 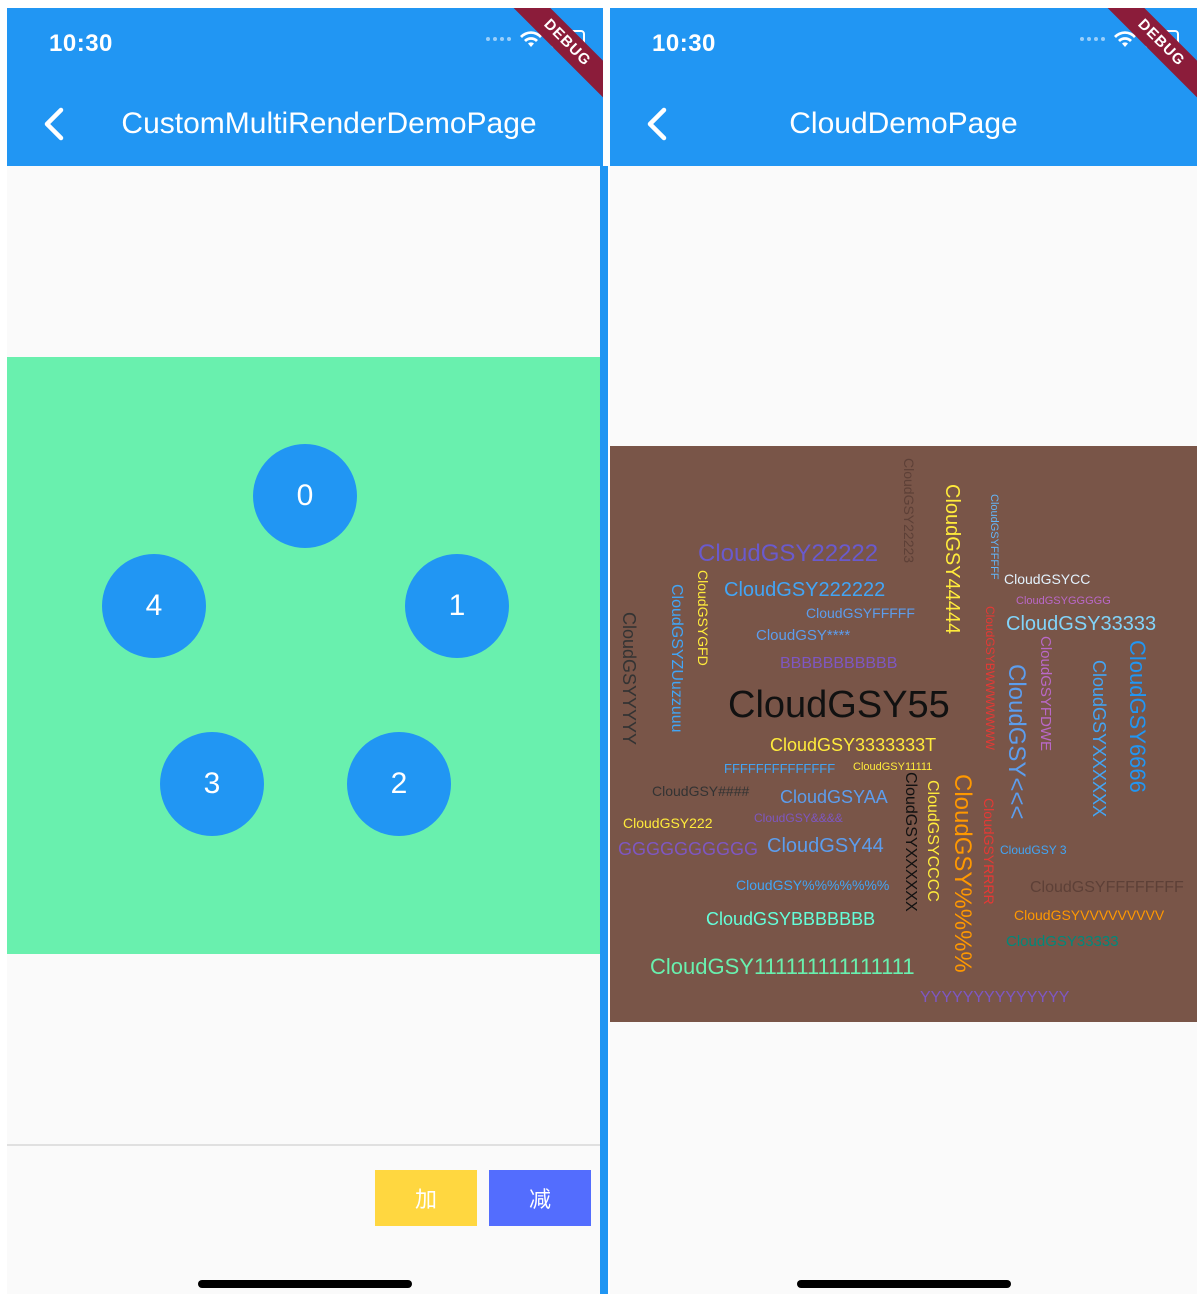 What do you see at coordinates (668, 823) in the screenshot?
I see `cloud-word: CloudGSY222` at bounding box center [668, 823].